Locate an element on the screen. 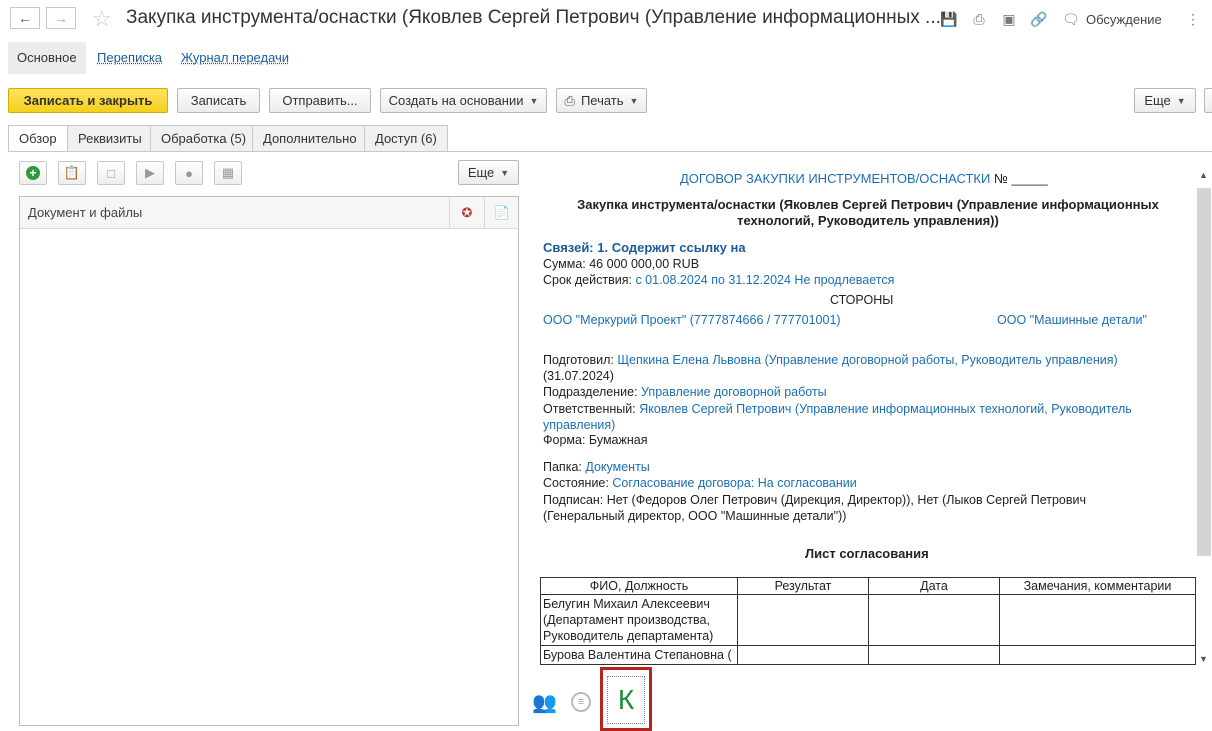 This screenshot has height=731, width=1212. favorite-star-icon: ☆ is located at coordinates (102, 19).